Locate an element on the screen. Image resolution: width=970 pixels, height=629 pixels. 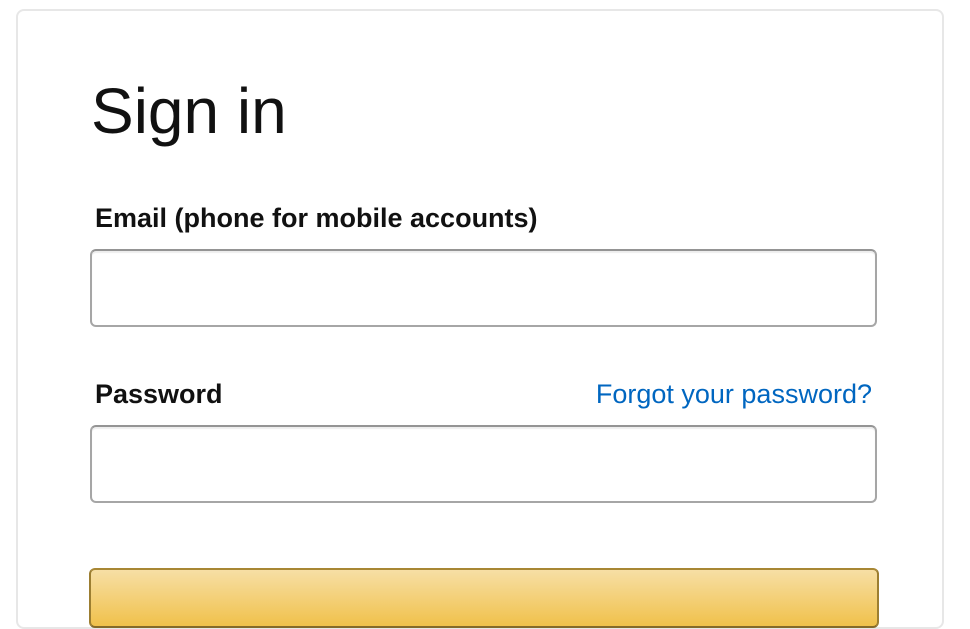
sign-in-button is located at coordinates (484, 598).